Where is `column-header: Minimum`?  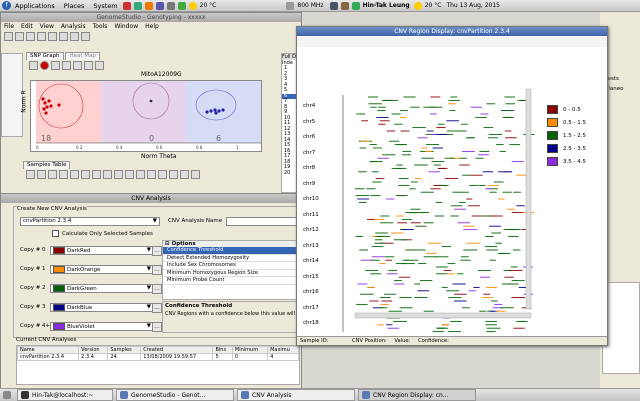
column-header: Minimum is located at coordinates (250, 350).